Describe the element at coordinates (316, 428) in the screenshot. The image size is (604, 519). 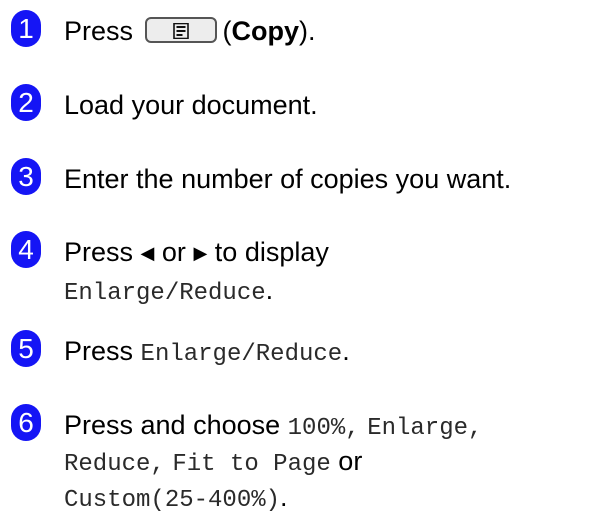
I see `option-100: 100%` at that location.